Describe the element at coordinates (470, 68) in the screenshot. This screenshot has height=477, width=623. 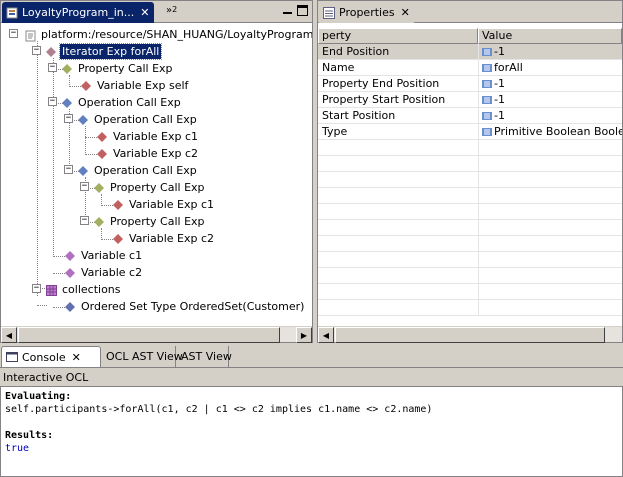
I see `property-row: Name forAll` at that location.